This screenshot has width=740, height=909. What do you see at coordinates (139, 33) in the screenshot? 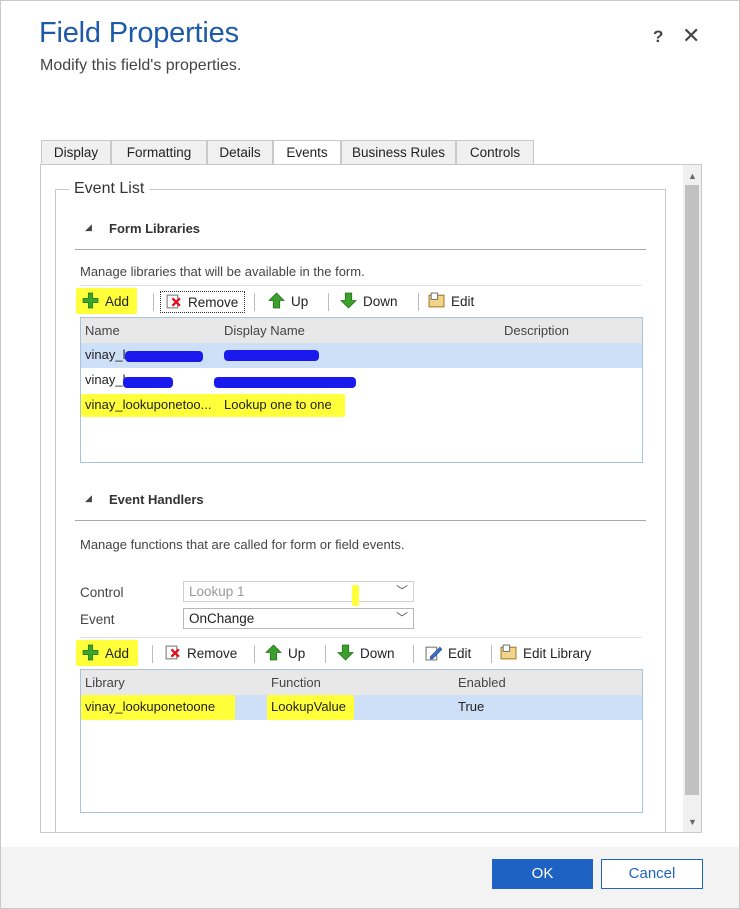
I see `dialog-title: Field Properties` at bounding box center [139, 33].